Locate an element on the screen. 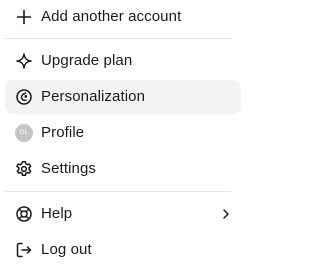 The image size is (320, 266). upgrade-plan-item: Upgrade plan is located at coordinates (123, 61).